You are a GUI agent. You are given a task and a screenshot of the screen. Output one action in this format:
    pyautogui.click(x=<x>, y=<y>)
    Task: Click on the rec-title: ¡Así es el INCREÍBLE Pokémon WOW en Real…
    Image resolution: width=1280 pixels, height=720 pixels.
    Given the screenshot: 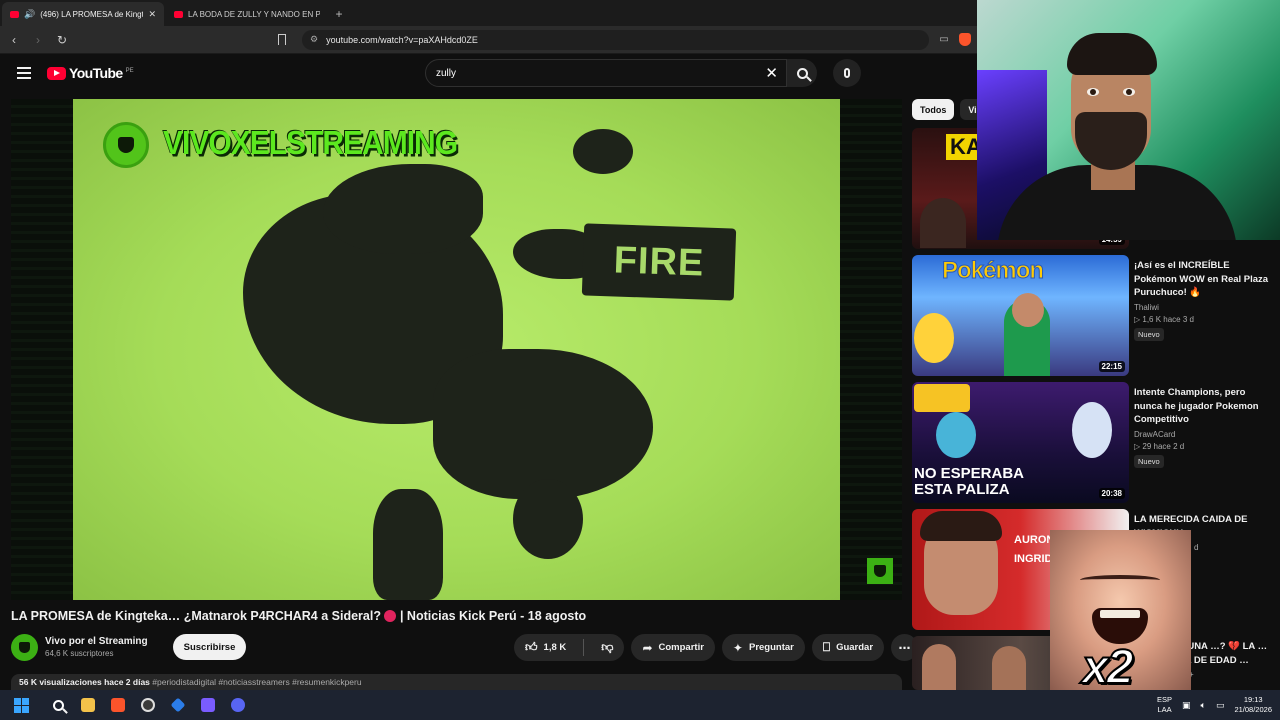 What is the action you would take?
    pyautogui.click(x=1201, y=279)
    